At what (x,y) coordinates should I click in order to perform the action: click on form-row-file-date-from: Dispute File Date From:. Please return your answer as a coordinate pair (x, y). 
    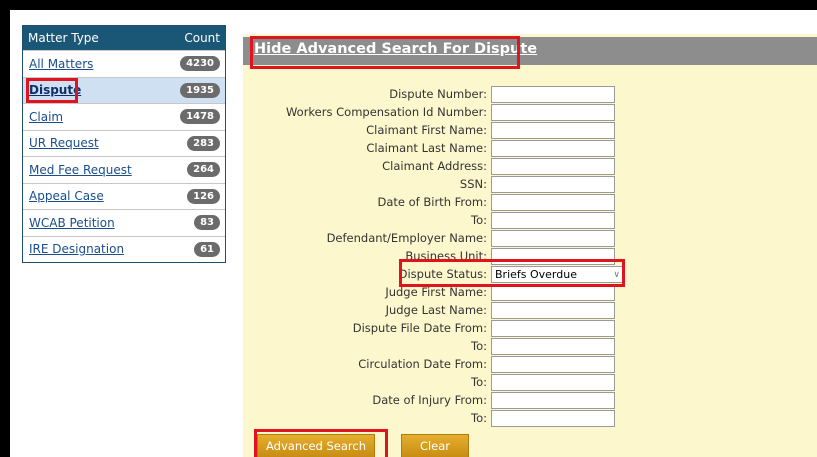
    Looking at the image, I should click on (530, 328).